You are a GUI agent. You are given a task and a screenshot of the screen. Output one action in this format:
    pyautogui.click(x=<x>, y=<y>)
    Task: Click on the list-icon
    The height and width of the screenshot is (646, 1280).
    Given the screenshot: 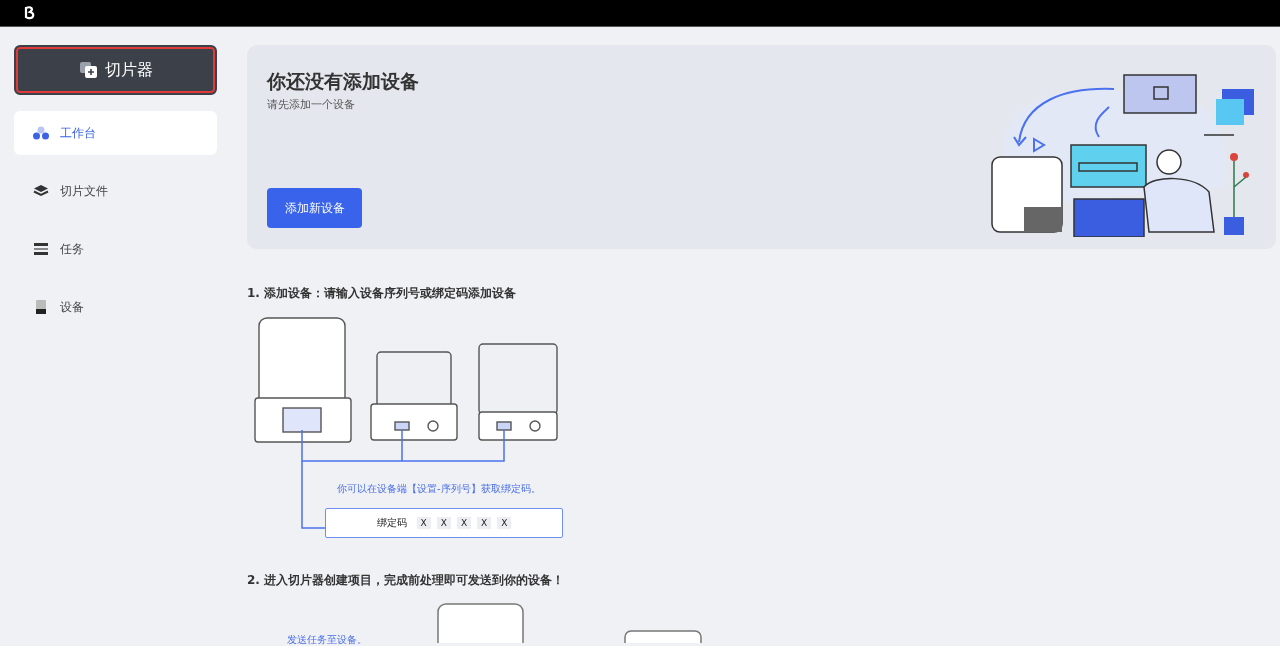 What is the action you would take?
    pyautogui.click(x=41, y=249)
    